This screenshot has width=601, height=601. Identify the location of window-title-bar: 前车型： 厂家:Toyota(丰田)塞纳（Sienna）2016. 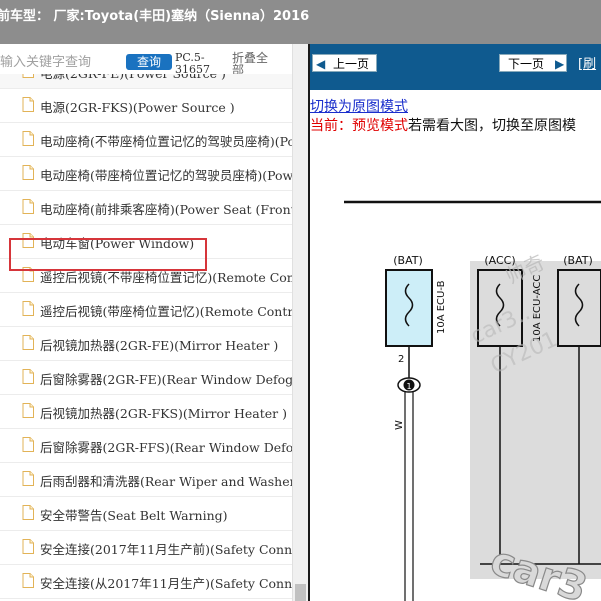
(300, 22).